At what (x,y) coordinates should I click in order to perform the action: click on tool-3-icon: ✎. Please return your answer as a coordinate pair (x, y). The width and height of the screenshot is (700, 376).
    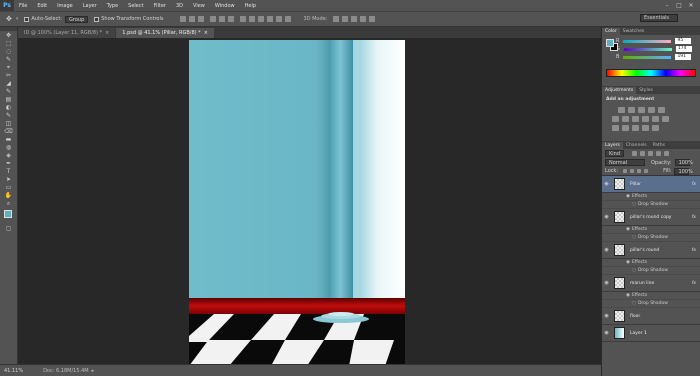
    Looking at the image, I should click on (9, 59).